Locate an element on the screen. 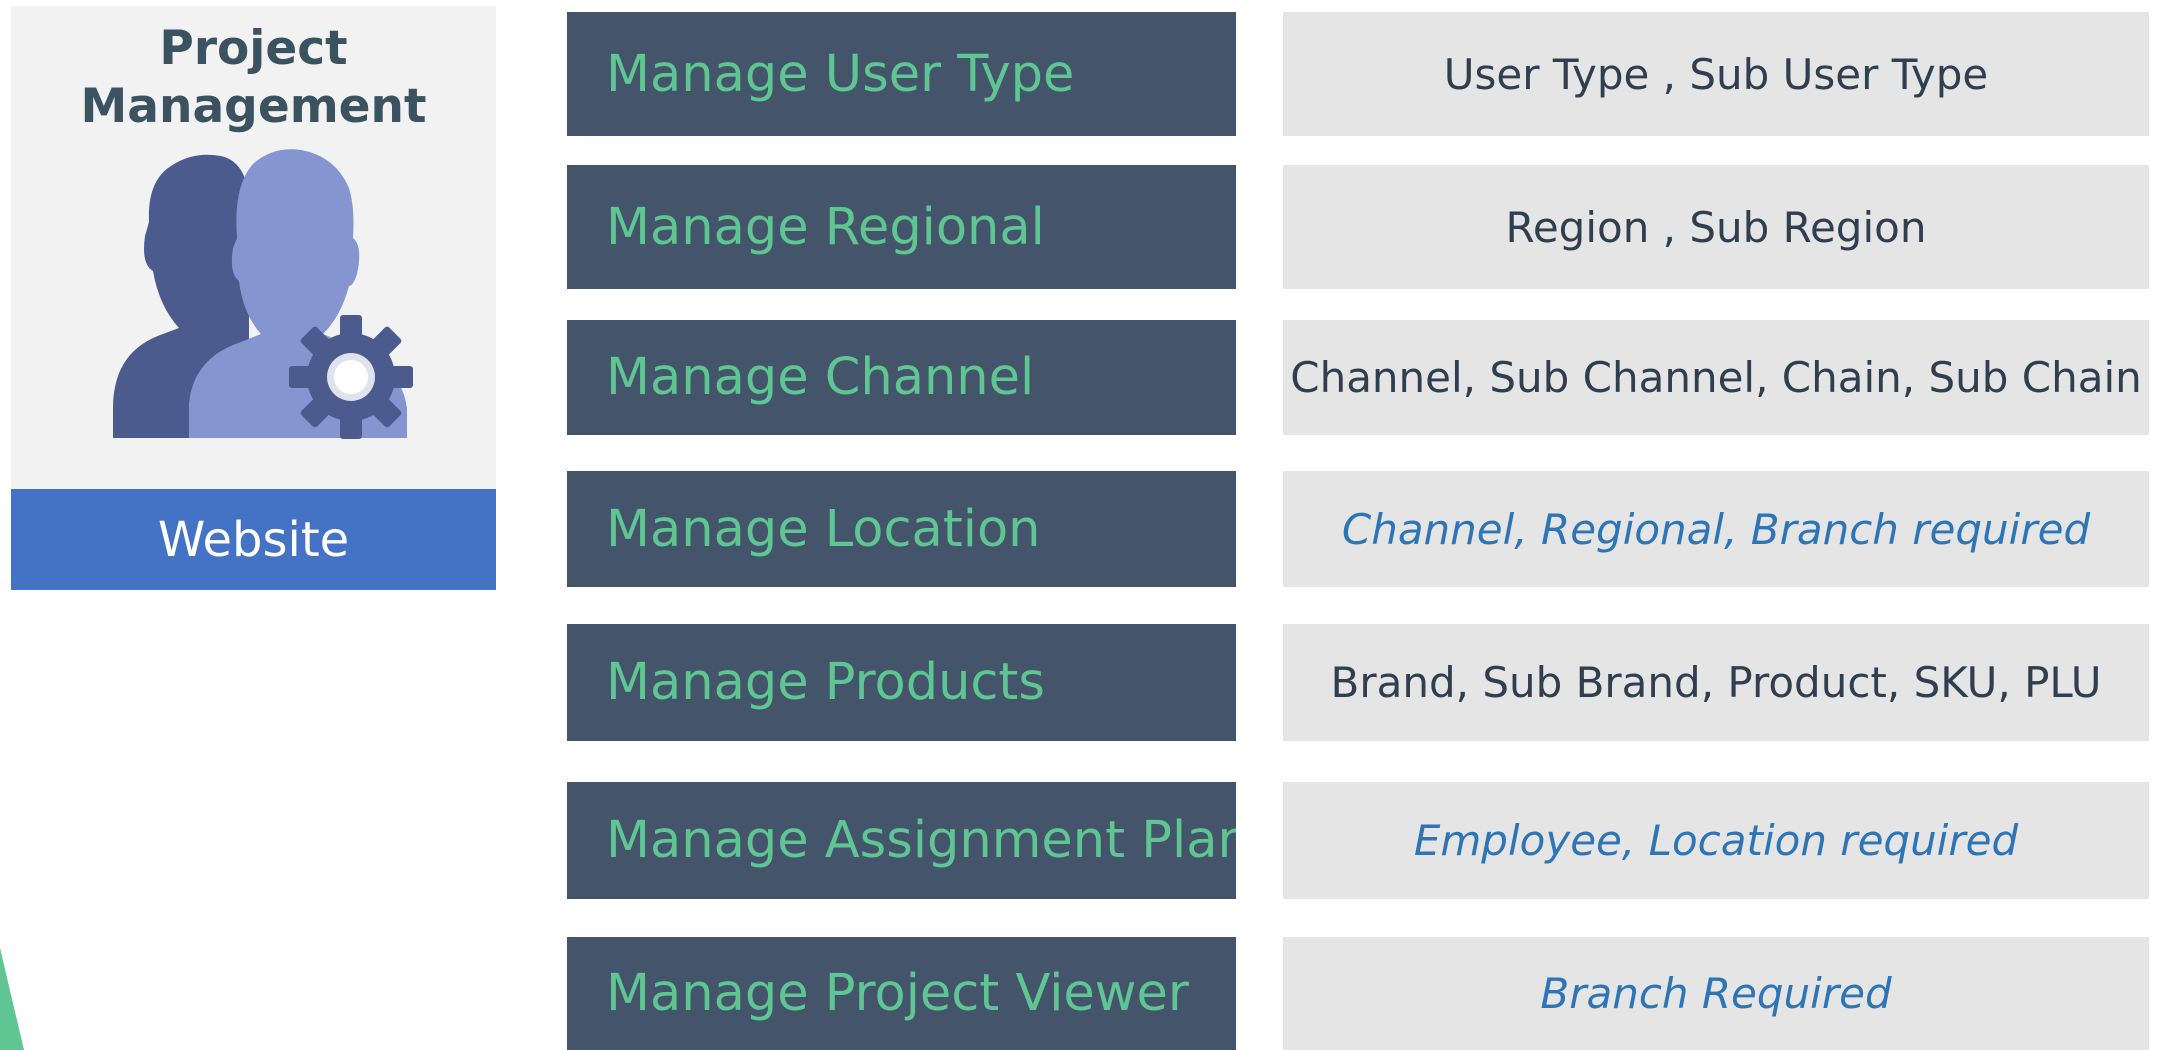 This screenshot has width=2162, height=1050. desc-manage-user-type: User Type , Sub User Type is located at coordinates (1716, 74).